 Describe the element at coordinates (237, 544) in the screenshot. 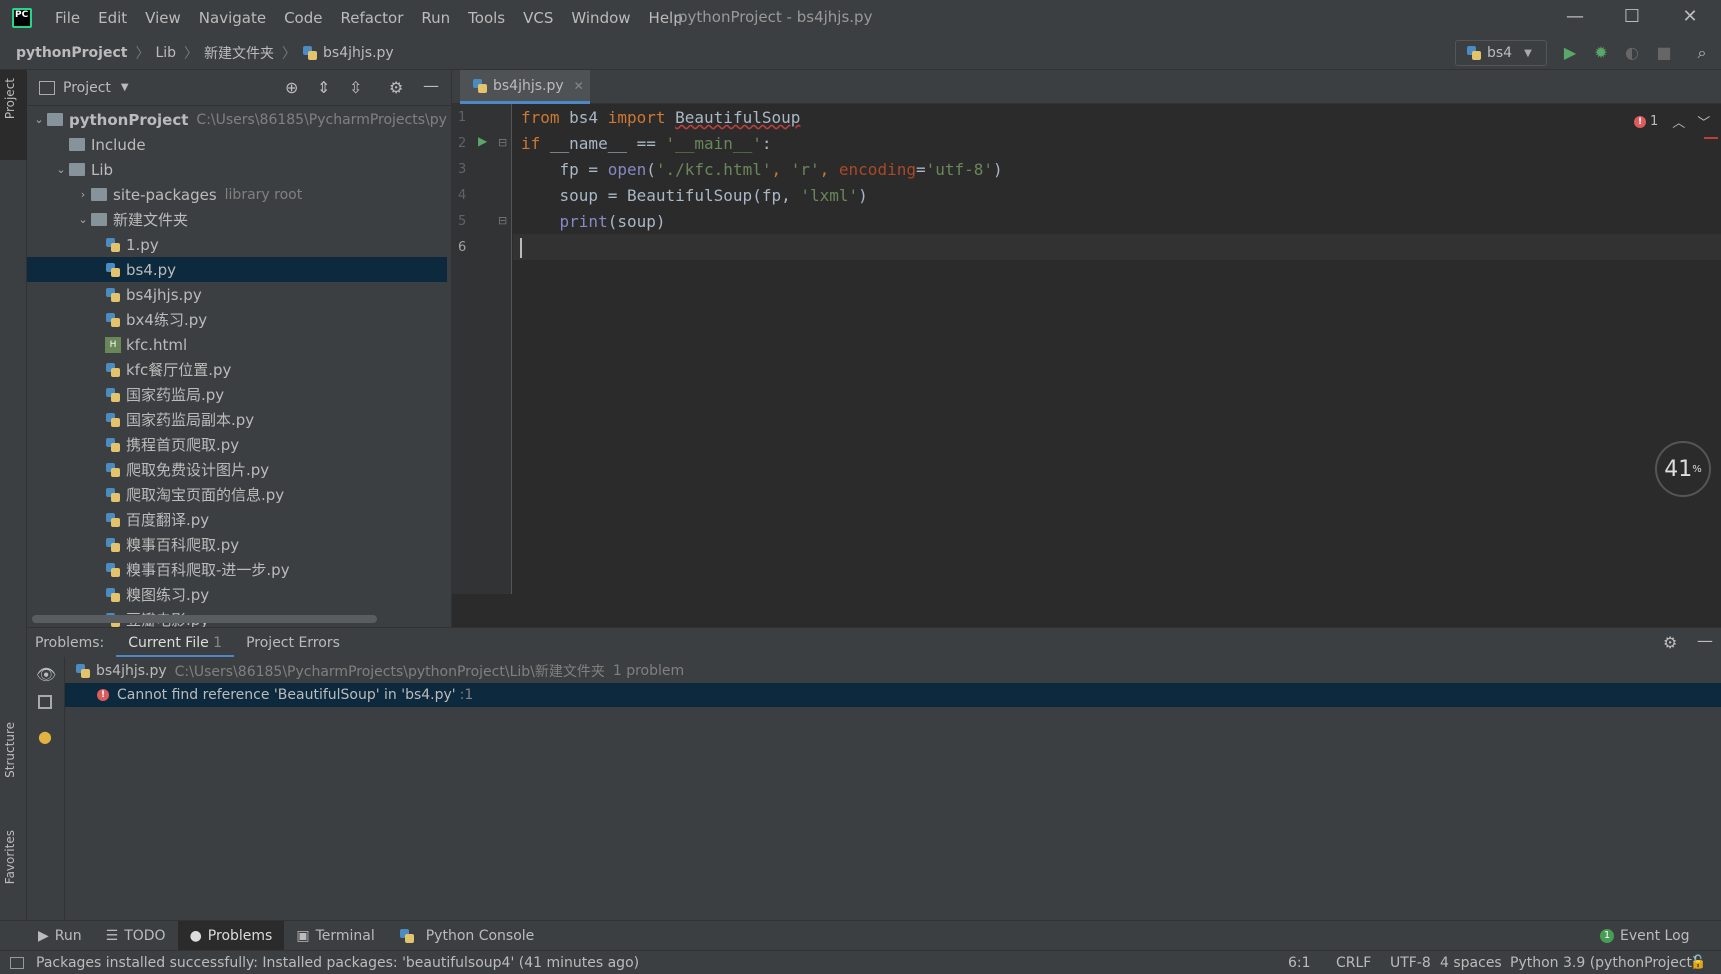

I see `tree-file-item: 糗事百科爬取.py` at that location.